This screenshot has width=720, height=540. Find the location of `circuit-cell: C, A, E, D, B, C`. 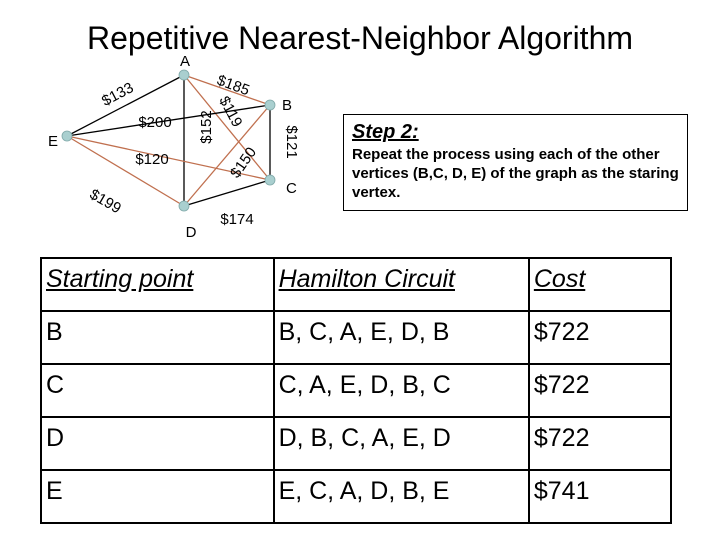

circuit-cell: C, A, E, D, B, C is located at coordinates (401, 390).